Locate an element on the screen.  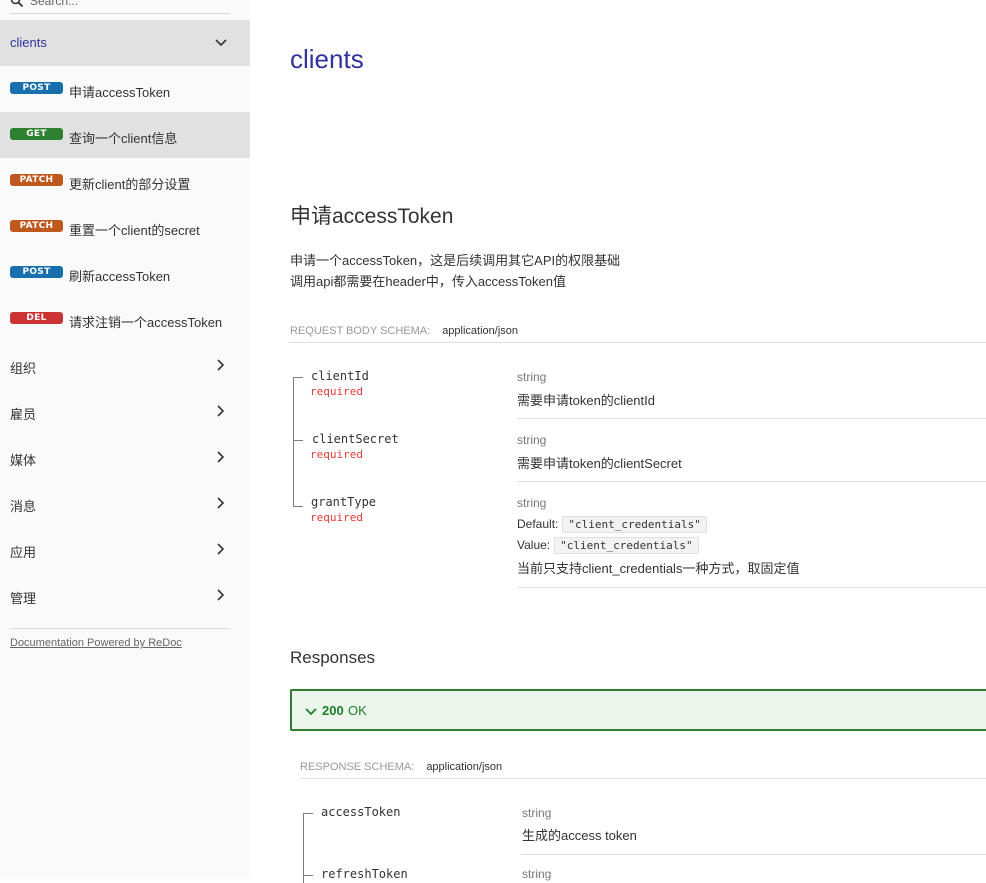
operation-title: 申请accessToken is located at coordinates (372, 216).